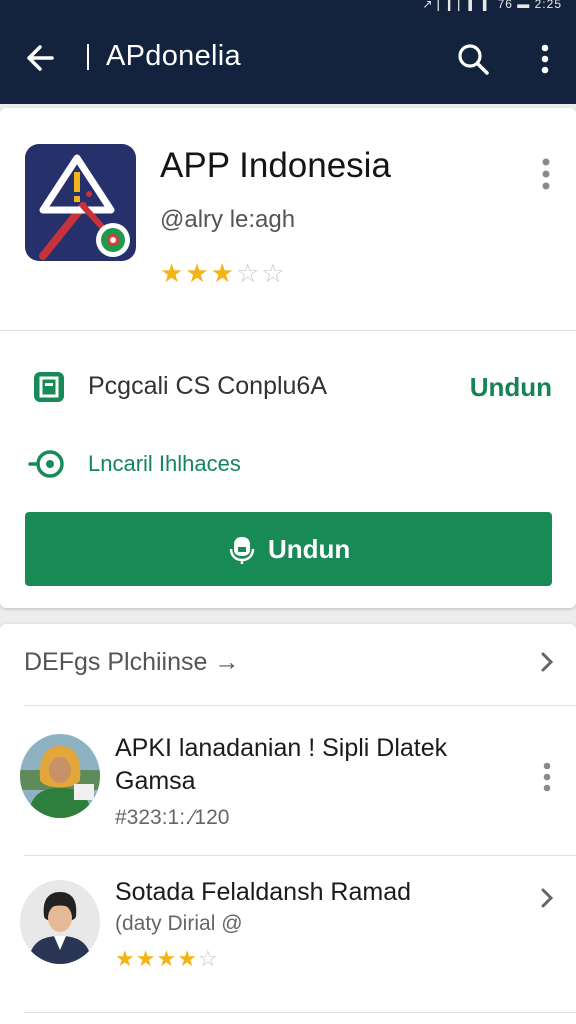 Image resolution: width=576 pixels, height=1024 pixels. What do you see at coordinates (288, 330) in the screenshot?
I see `card-divider` at bounding box center [288, 330].